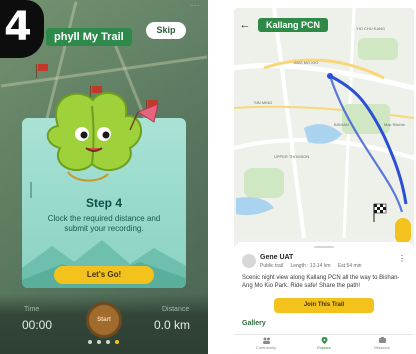 This screenshot has height=354, width=416. Describe the element at coordinates (102, 137) in the screenshot. I see `leaf-mascot-icon` at that location.